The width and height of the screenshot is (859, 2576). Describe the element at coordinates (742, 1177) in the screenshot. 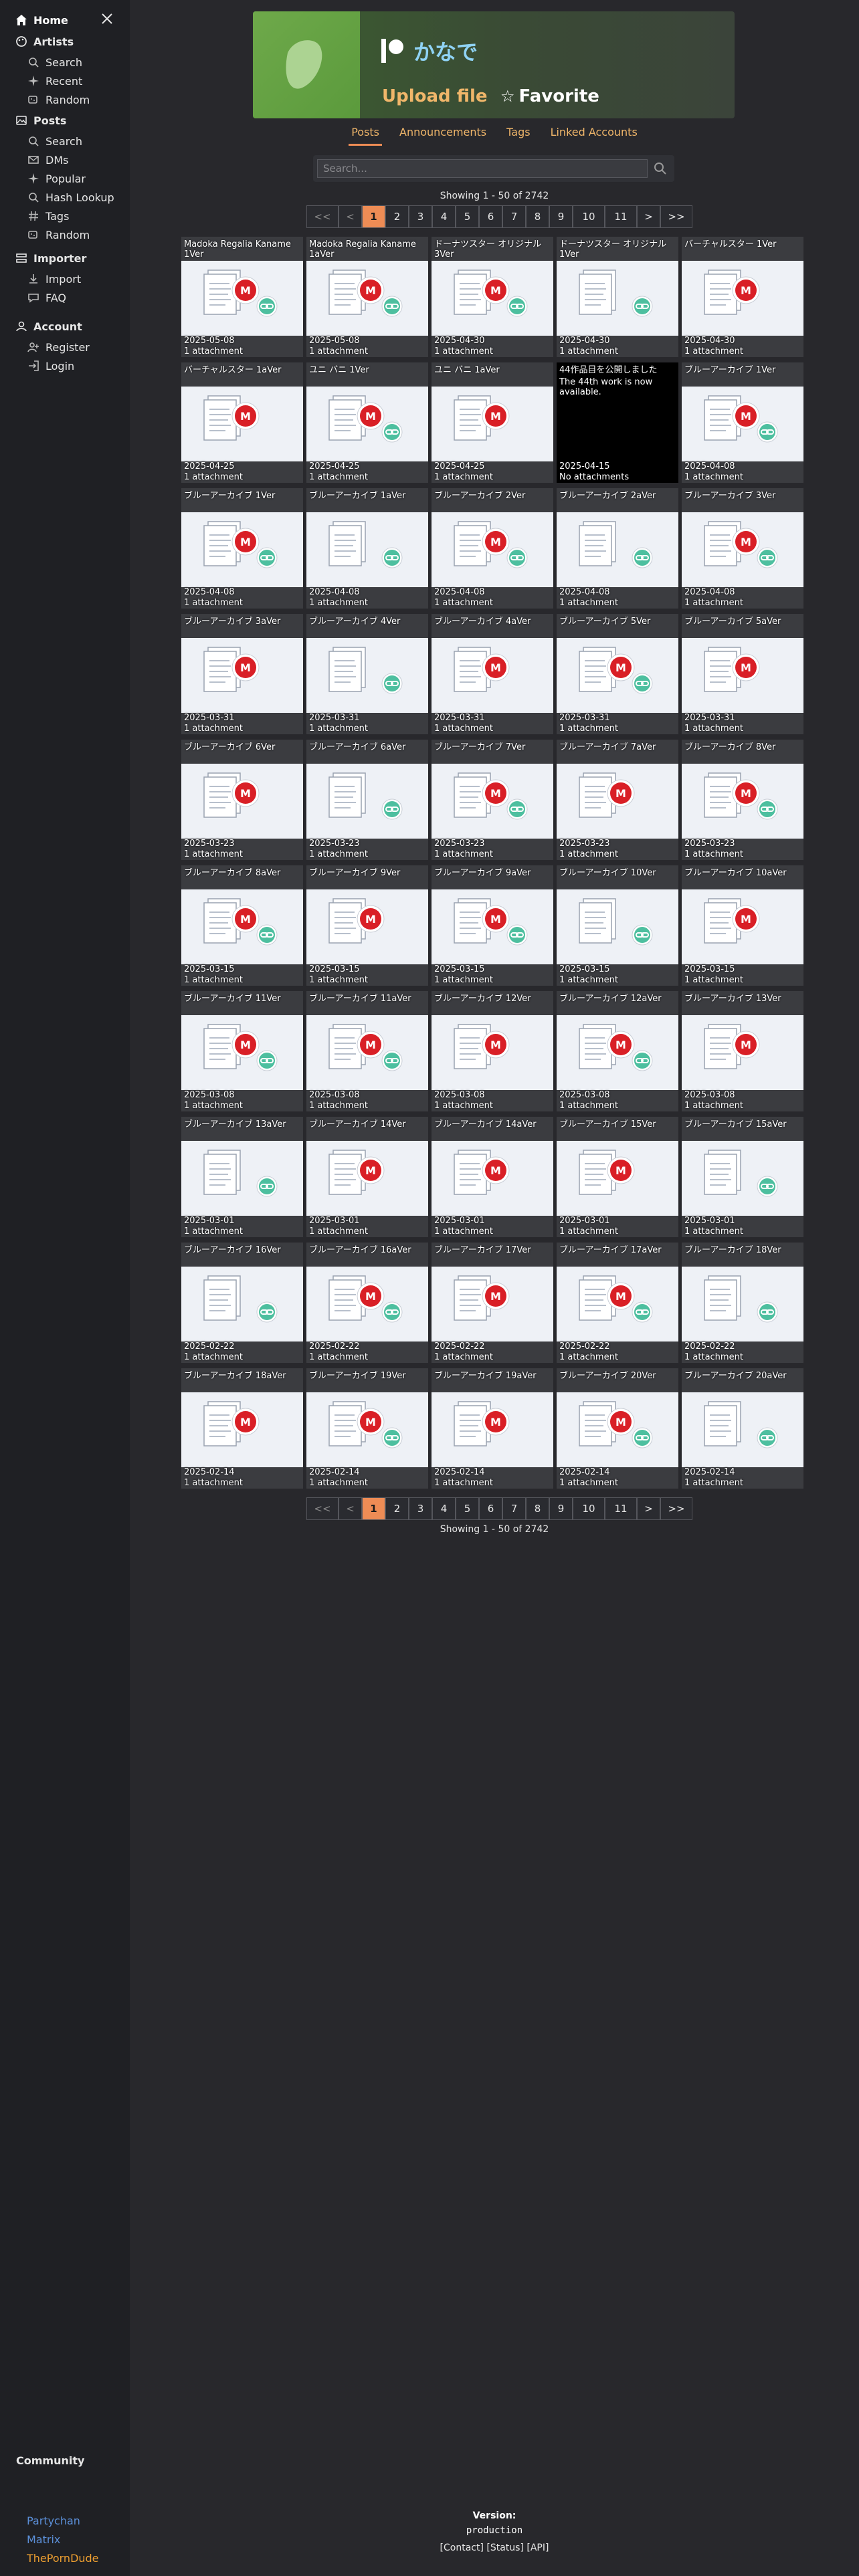

I see `post-card: ブルーアーカイブ 15aVer 2025-03-01 1 attachment` at that location.